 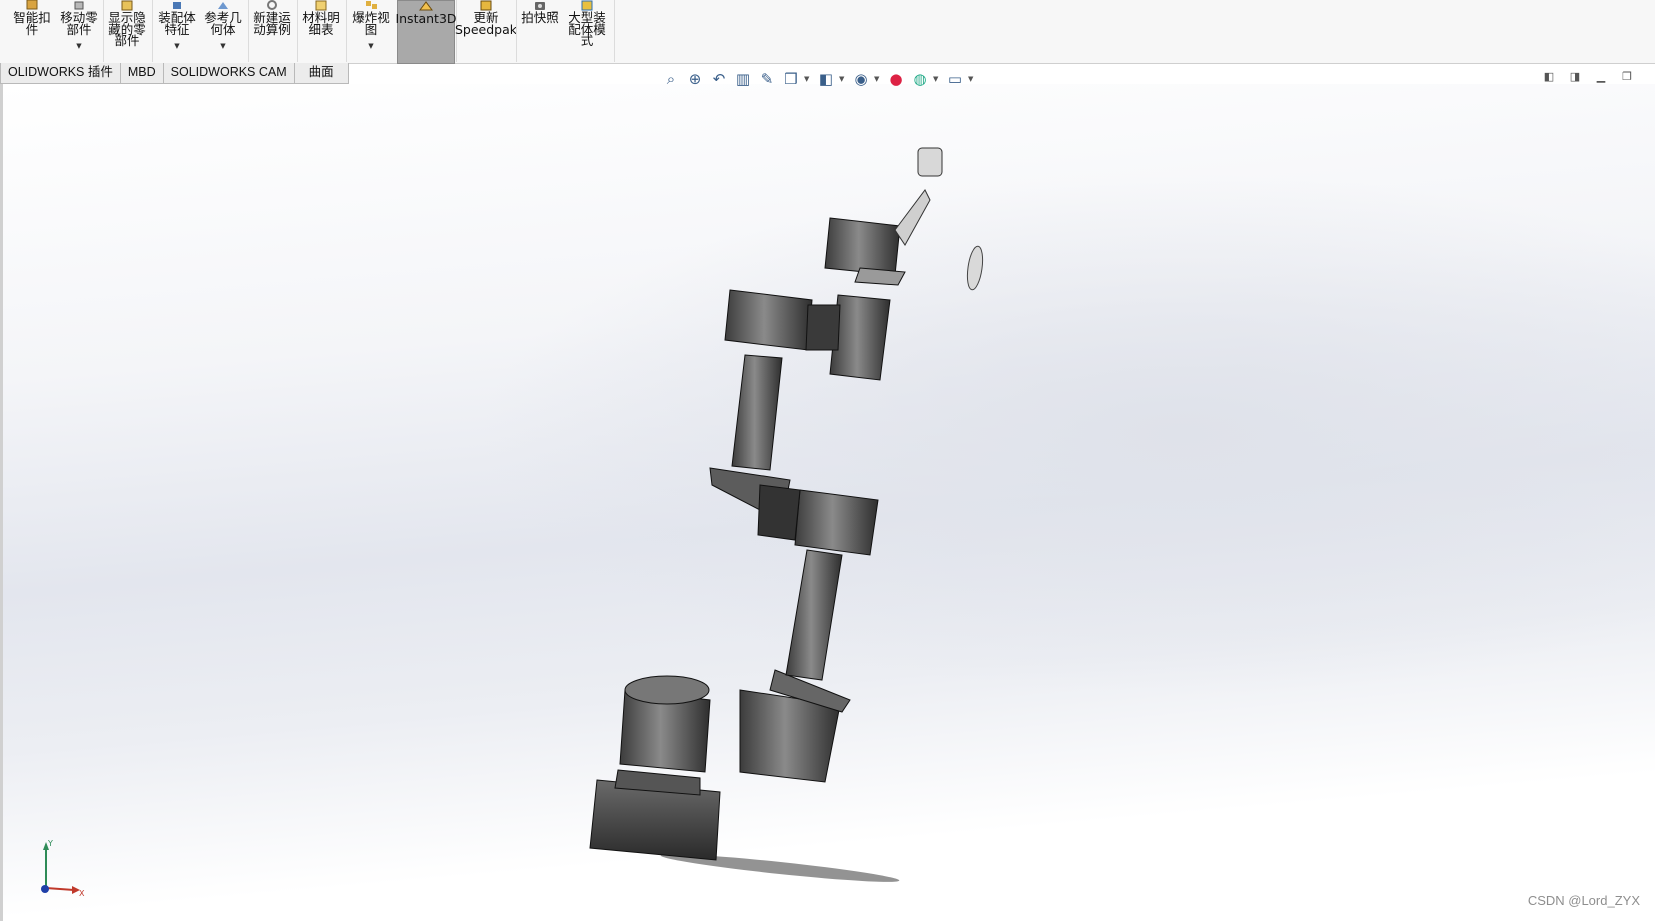 I want to click on bill-of-materials-button: 材料明 细表, so click(x=321, y=31).